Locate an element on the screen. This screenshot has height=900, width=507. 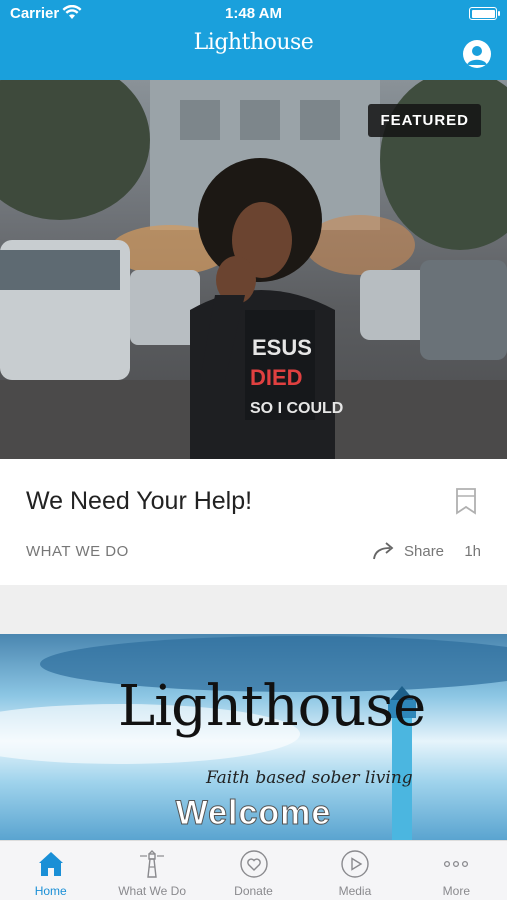
tab-label: Donate is located at coordinates (253, 891).